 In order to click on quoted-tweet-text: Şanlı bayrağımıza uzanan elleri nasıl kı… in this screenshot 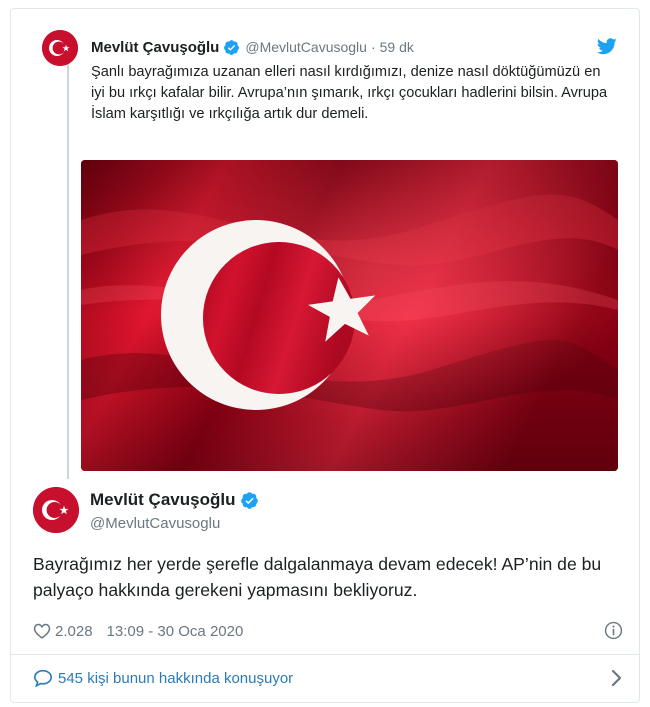, I will do `click(349, 93)`.